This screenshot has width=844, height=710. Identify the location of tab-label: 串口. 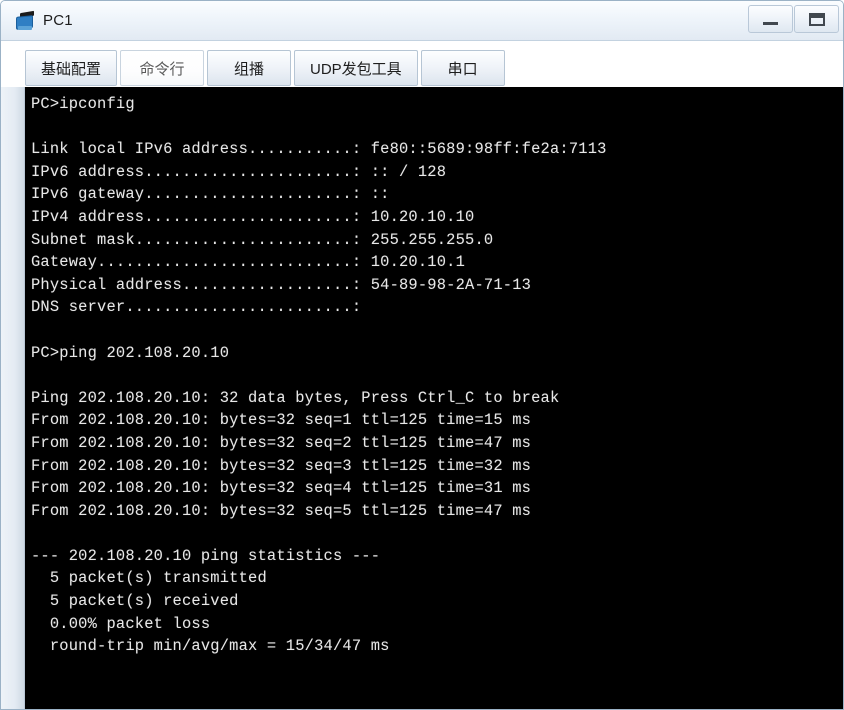
(462, 69).